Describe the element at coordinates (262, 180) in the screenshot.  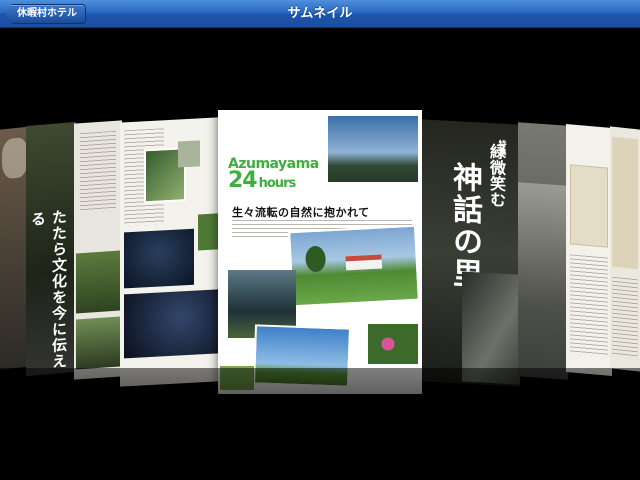
I see `page-title-24hours: 24 hours` at that location.